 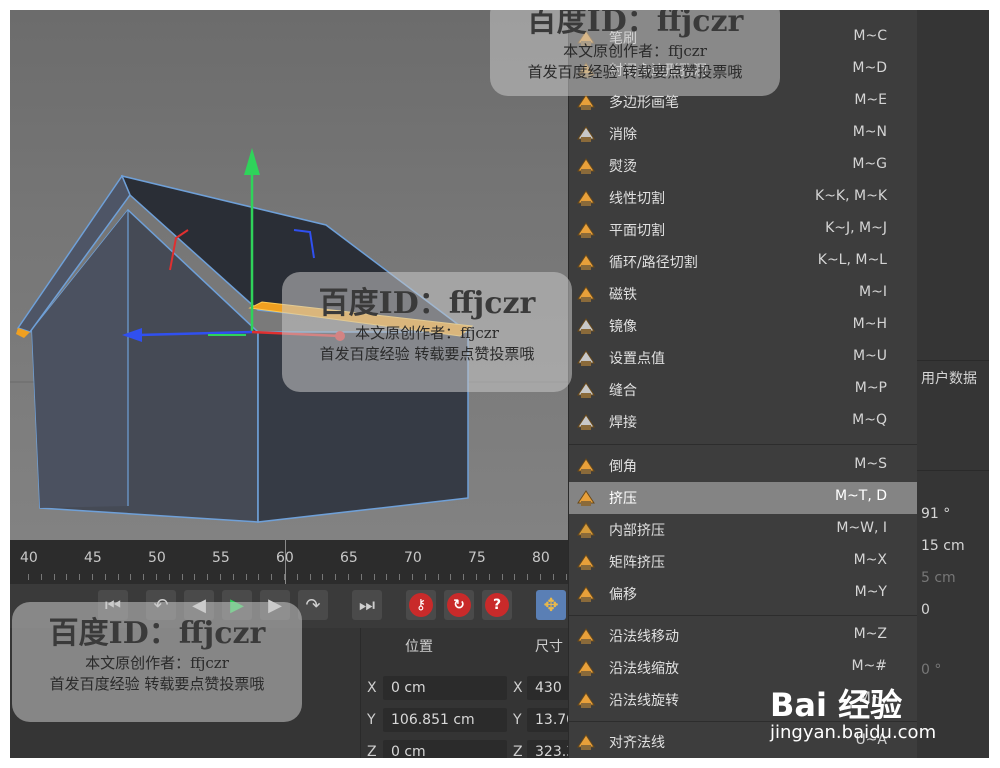 What do you see at coordinates (743, 636) in the screenshot?
I see `menu-item-normal-move: 沿法线移动 M~Z` at bounding box center [743, 636].